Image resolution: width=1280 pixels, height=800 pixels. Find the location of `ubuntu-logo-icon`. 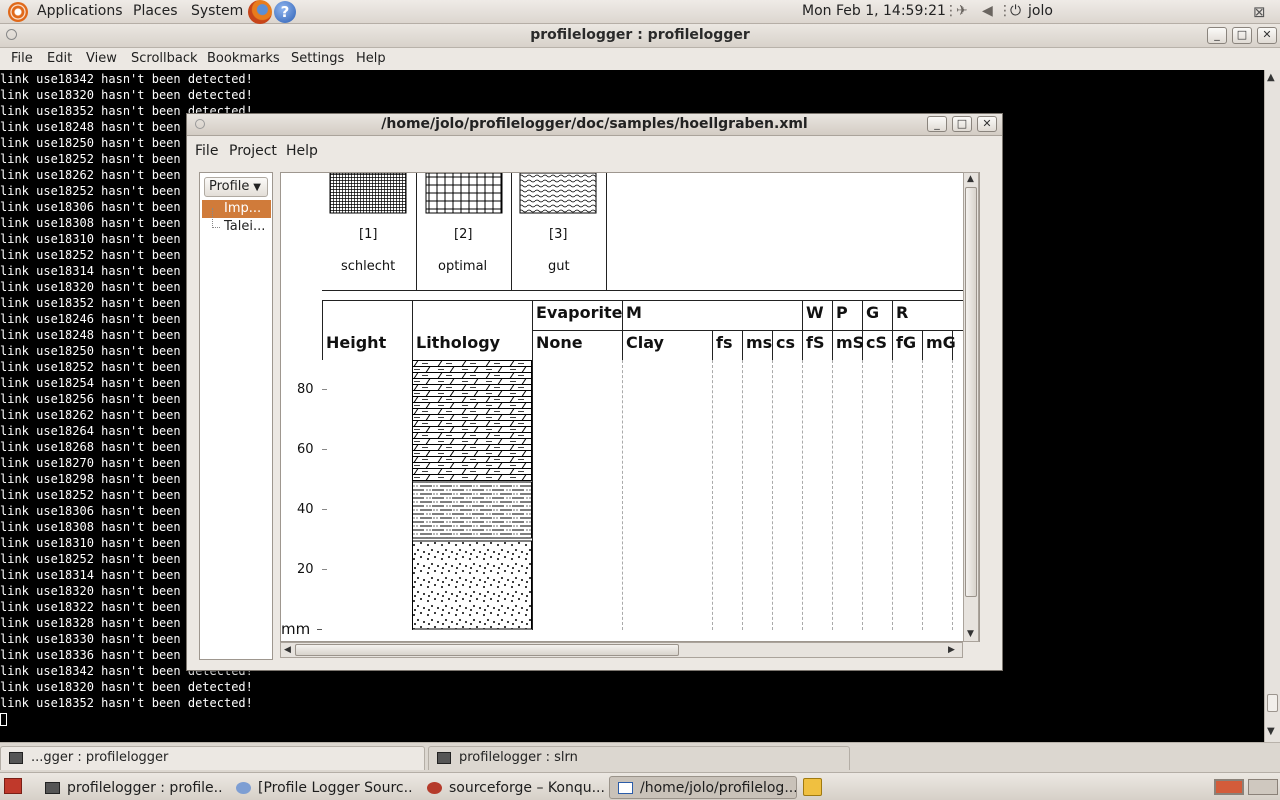

ubuntu-logo-icon is located at coordinates (18, 12).